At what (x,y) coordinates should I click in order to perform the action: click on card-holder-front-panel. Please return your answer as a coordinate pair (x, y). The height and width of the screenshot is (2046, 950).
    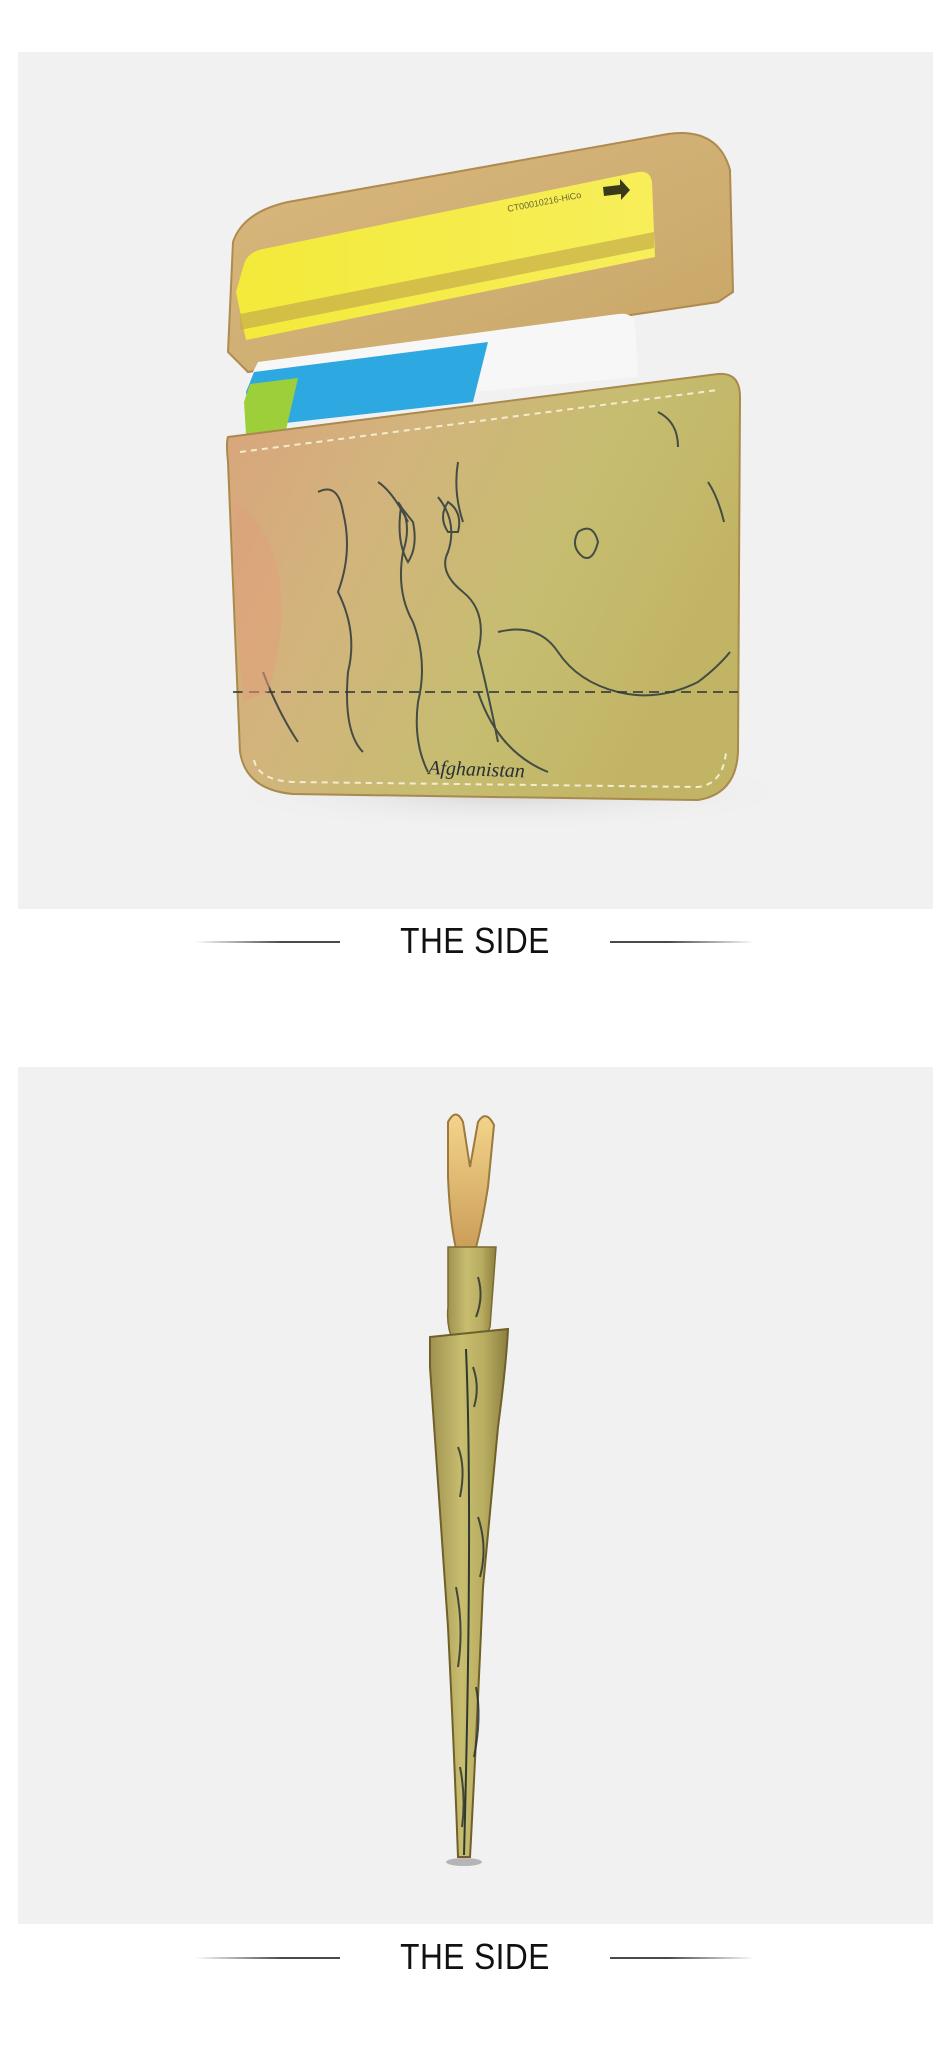
    Looking at the image, I should click on (484, 587).